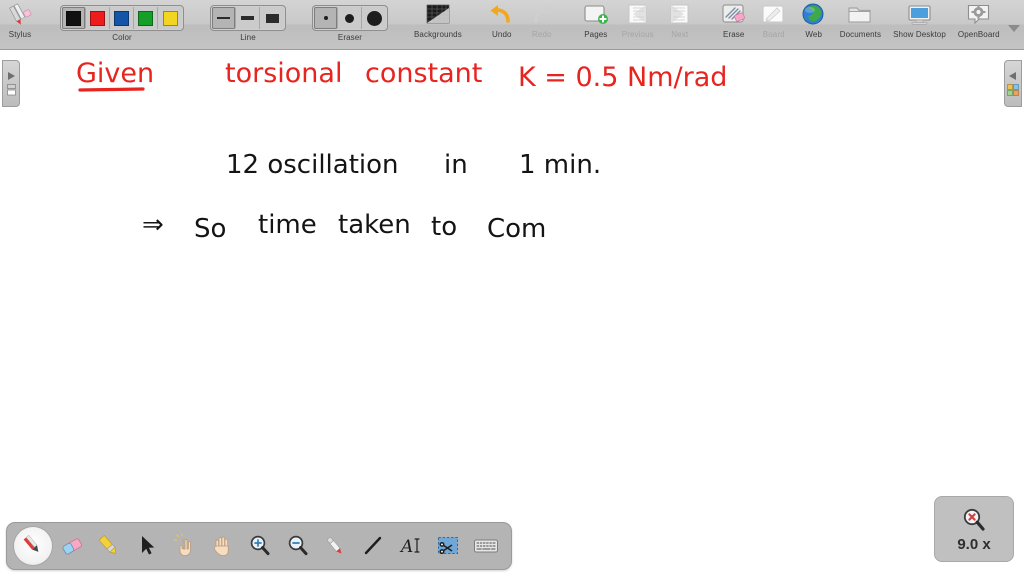 This screenshot has height=576, width=1024. I want to click on tool-eraser-button, so click(72, 546).